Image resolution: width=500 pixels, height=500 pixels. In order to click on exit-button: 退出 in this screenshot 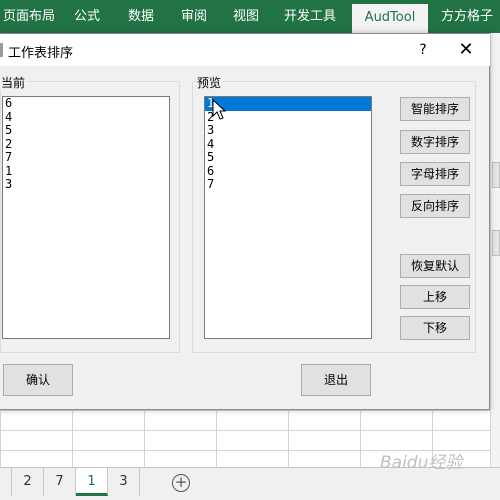, I will do `click(336, 380)`.